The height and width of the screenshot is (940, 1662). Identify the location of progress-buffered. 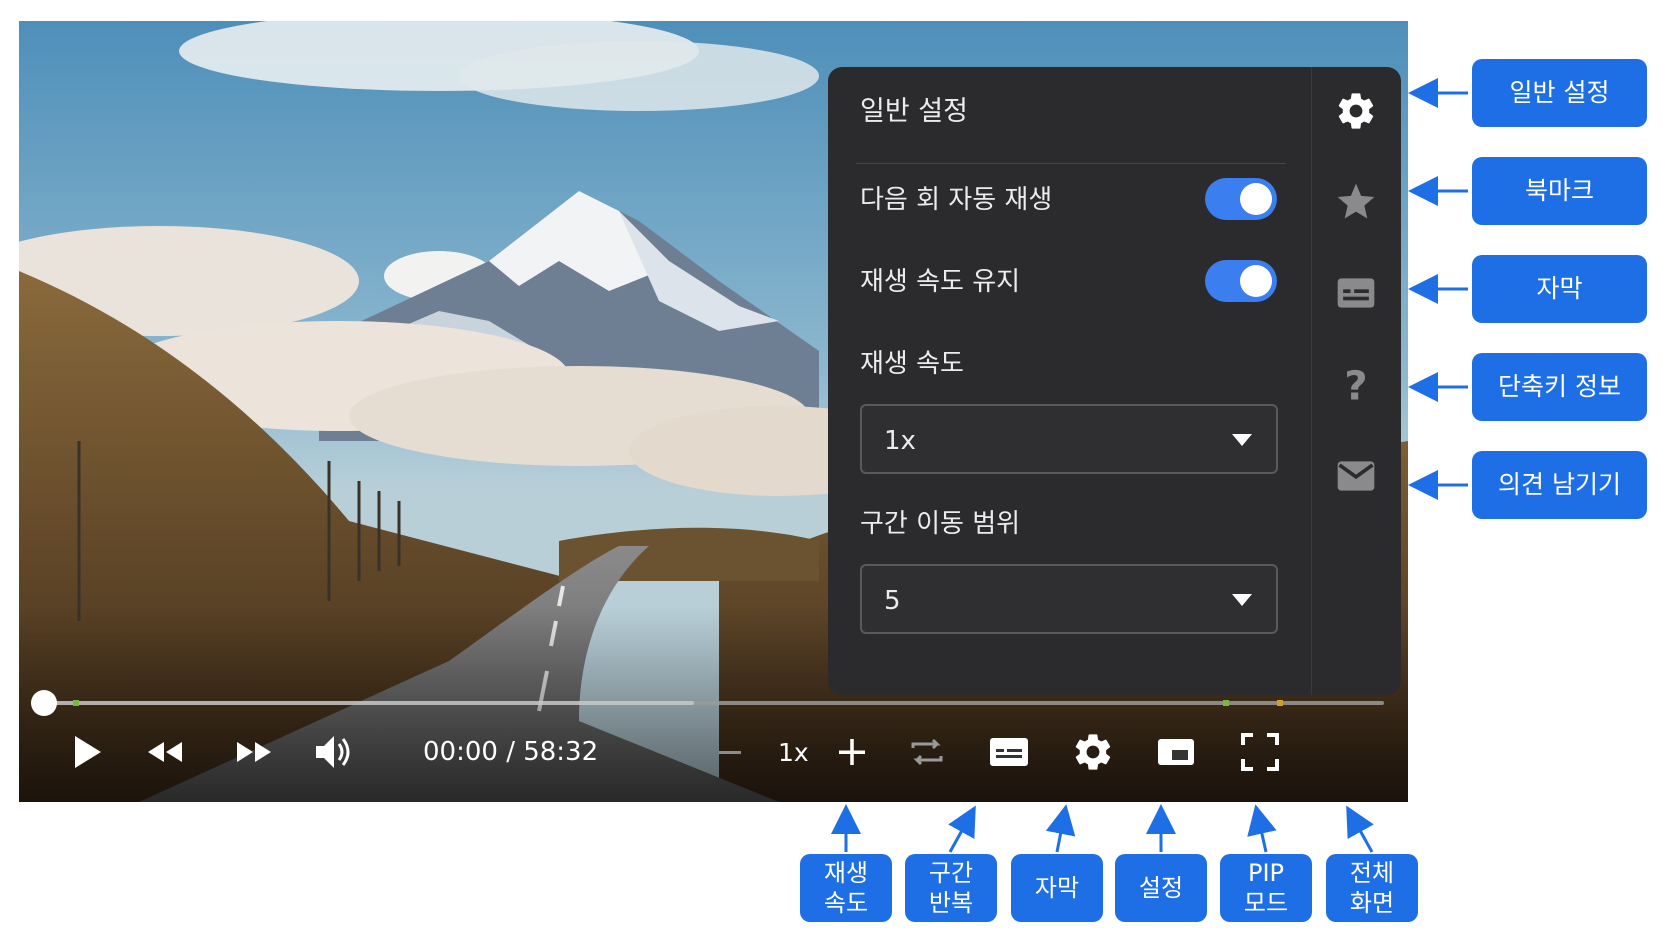
(369, 703).